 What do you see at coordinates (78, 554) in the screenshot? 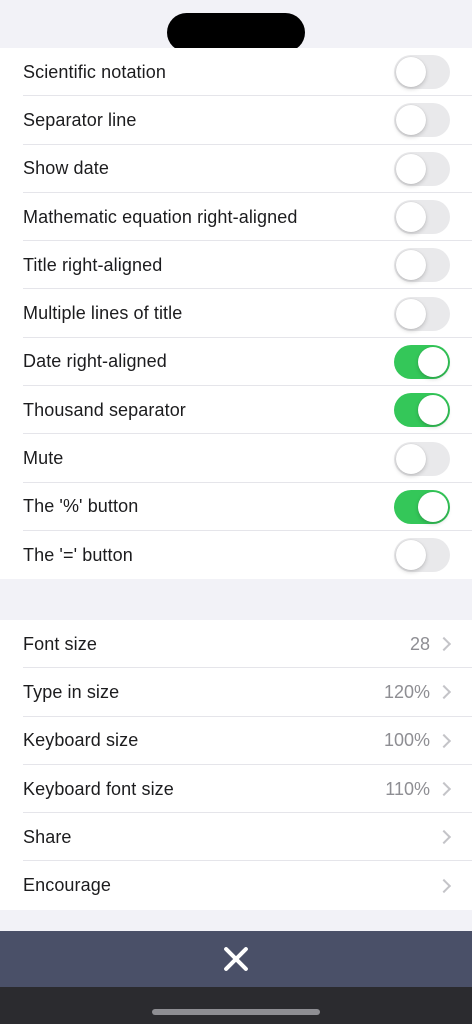
I see `setting-label: The '=' button` at bounding box center [78, 554].